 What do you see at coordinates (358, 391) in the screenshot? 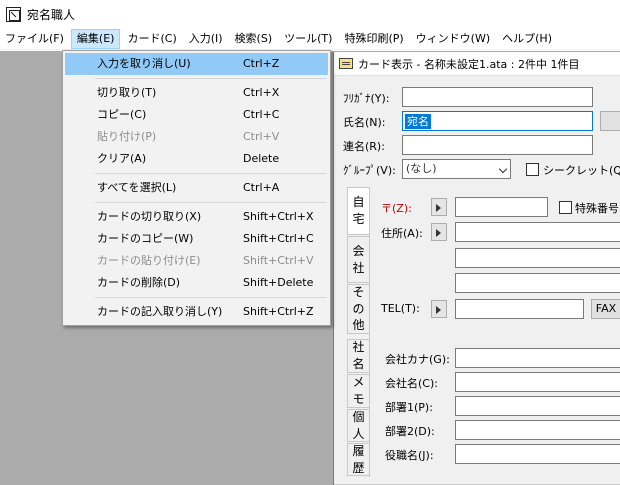
I see `tab-memo: メ モ` at bounding box center [358, 391].